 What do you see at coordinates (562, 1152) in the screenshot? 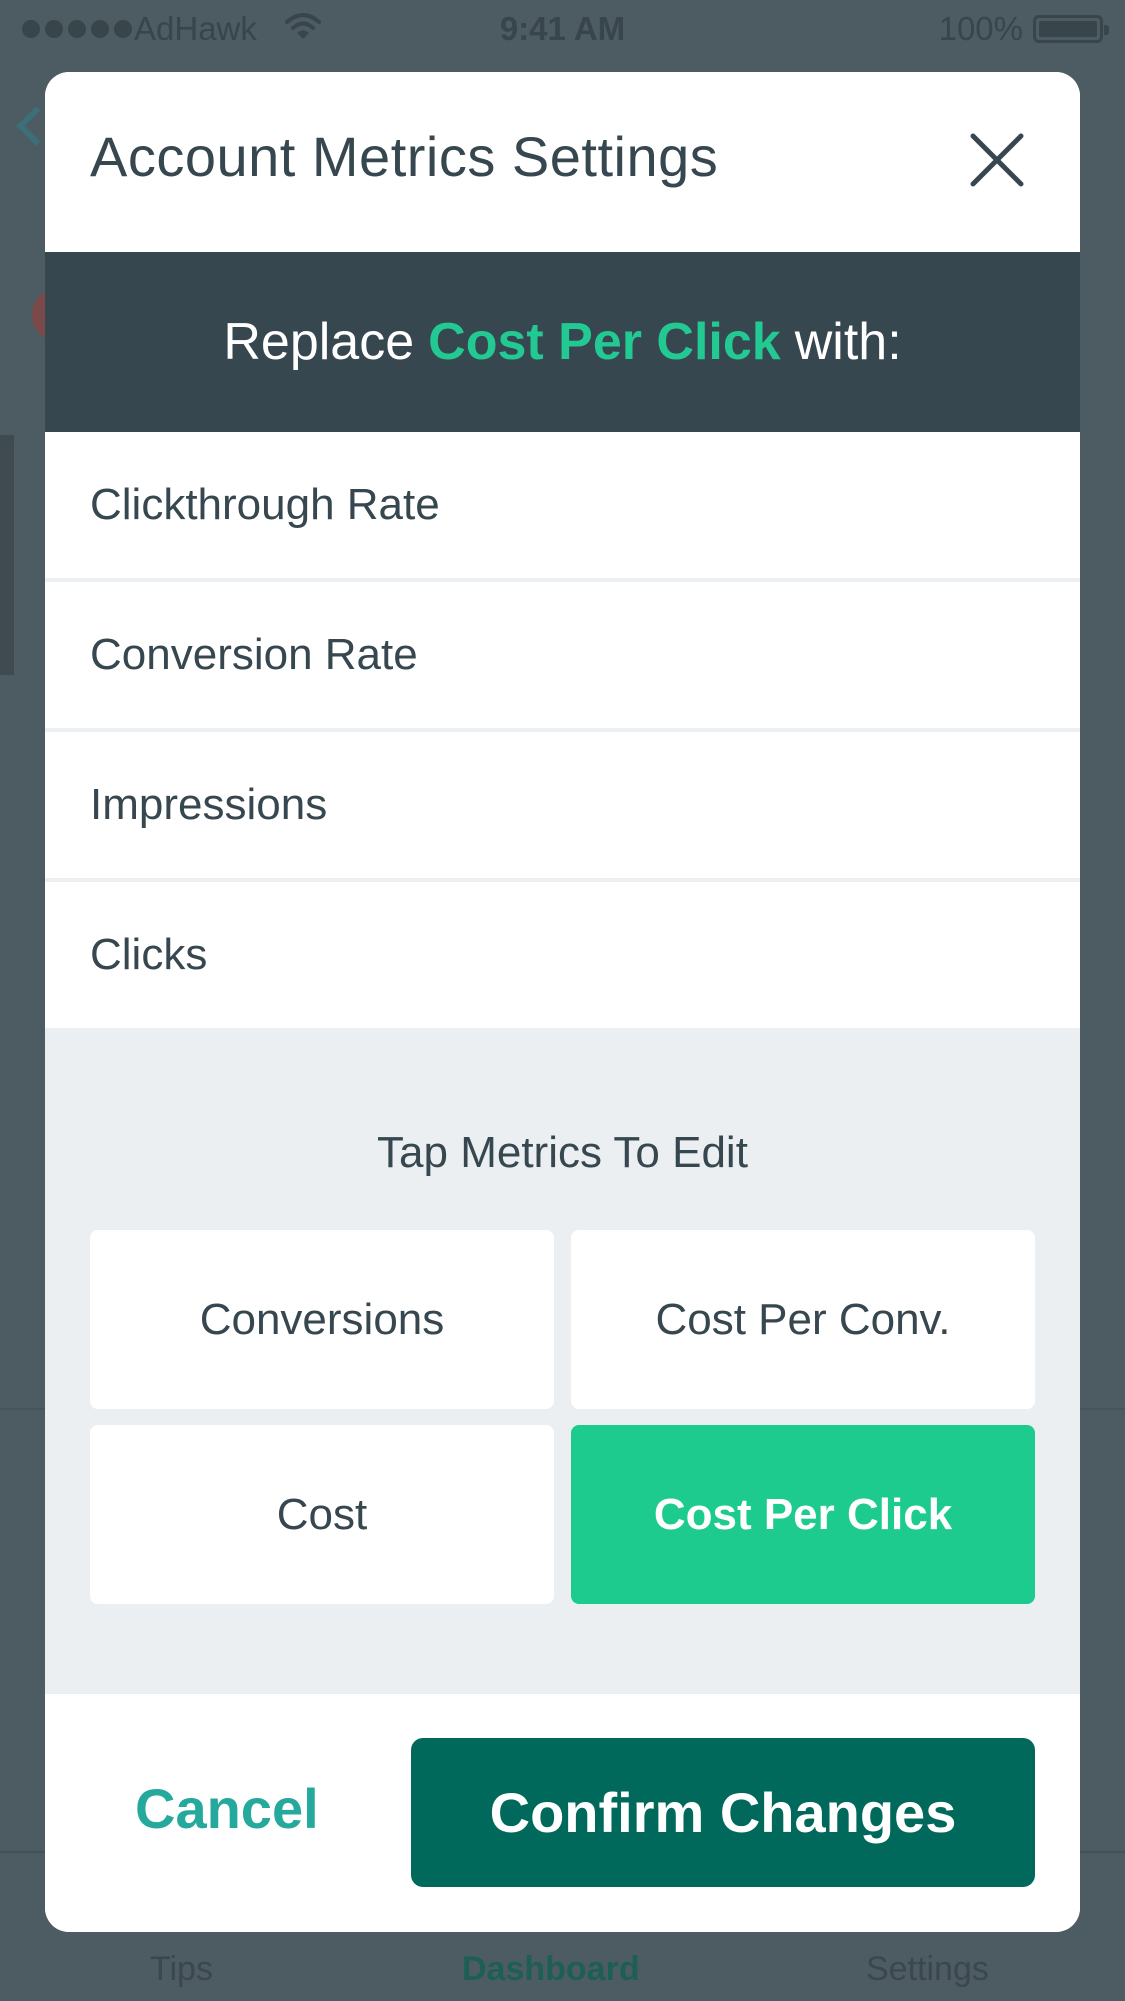
I see `metrics-heading: Tap Metrics To Edit` at bounding box center [562, 1152].